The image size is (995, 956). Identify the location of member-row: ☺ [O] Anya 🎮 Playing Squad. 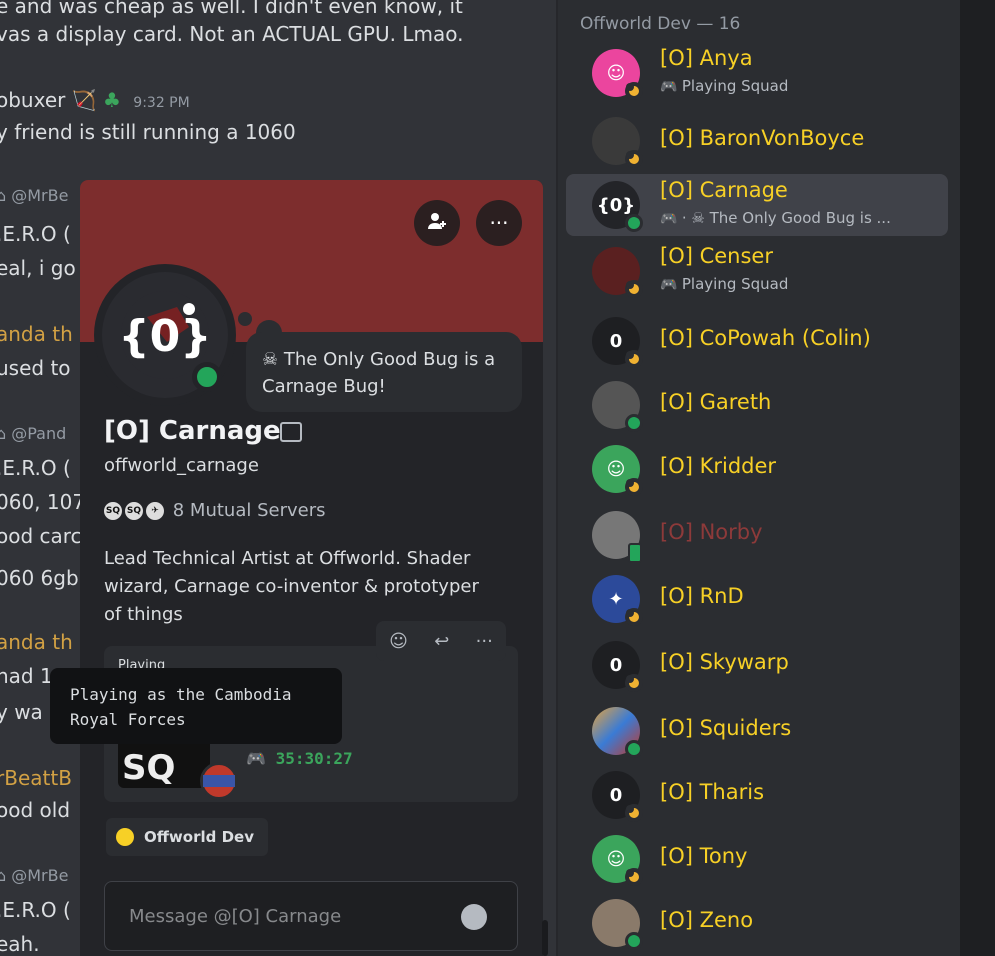
(757, 73).